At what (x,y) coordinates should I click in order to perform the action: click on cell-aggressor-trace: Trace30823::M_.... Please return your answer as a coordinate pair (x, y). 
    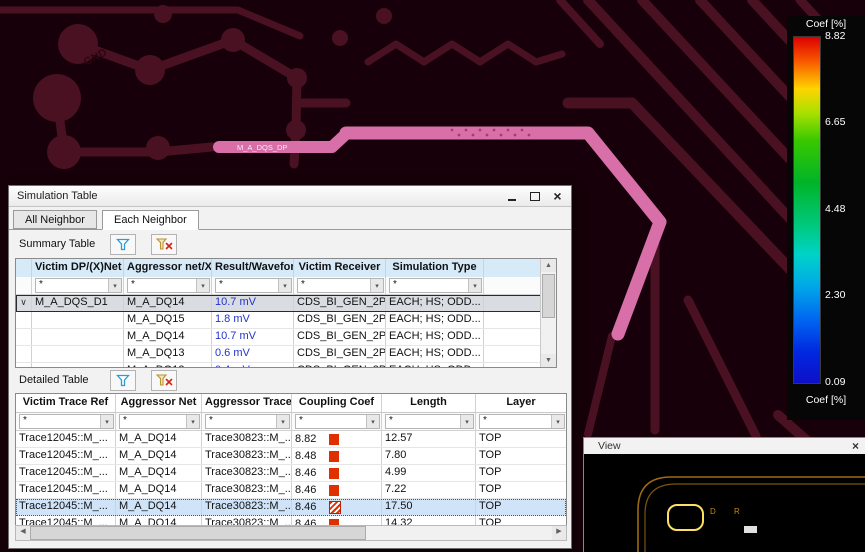
    Looking at the image, I should click on (247, 456).